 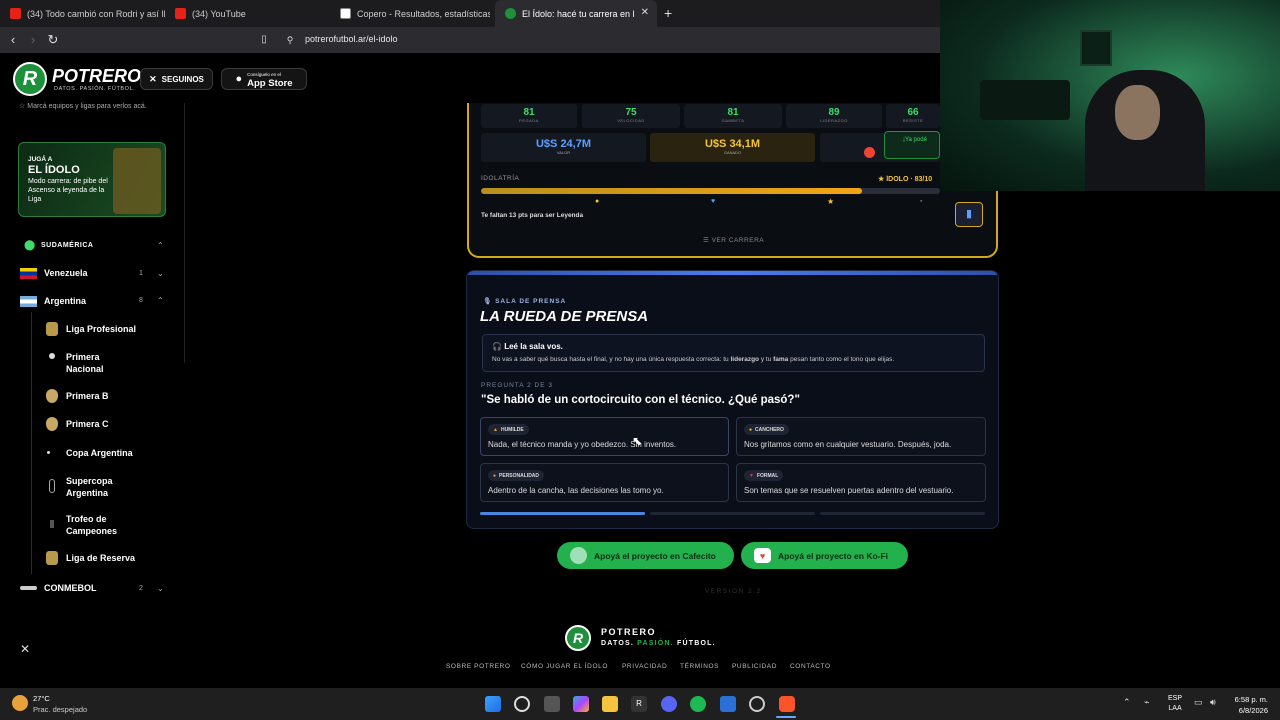 What do you see at coordinates (921, 201) in the screenshot?
I see `trophy-milestone-icon: ▪` at bounding box center [921, 201].